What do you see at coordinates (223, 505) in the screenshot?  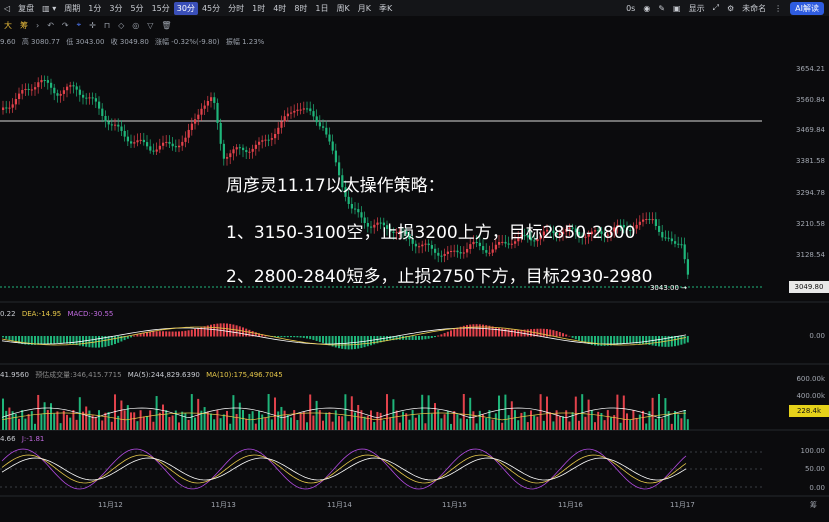 I see `date-label: 11月13` at bounding box center [223, 505].